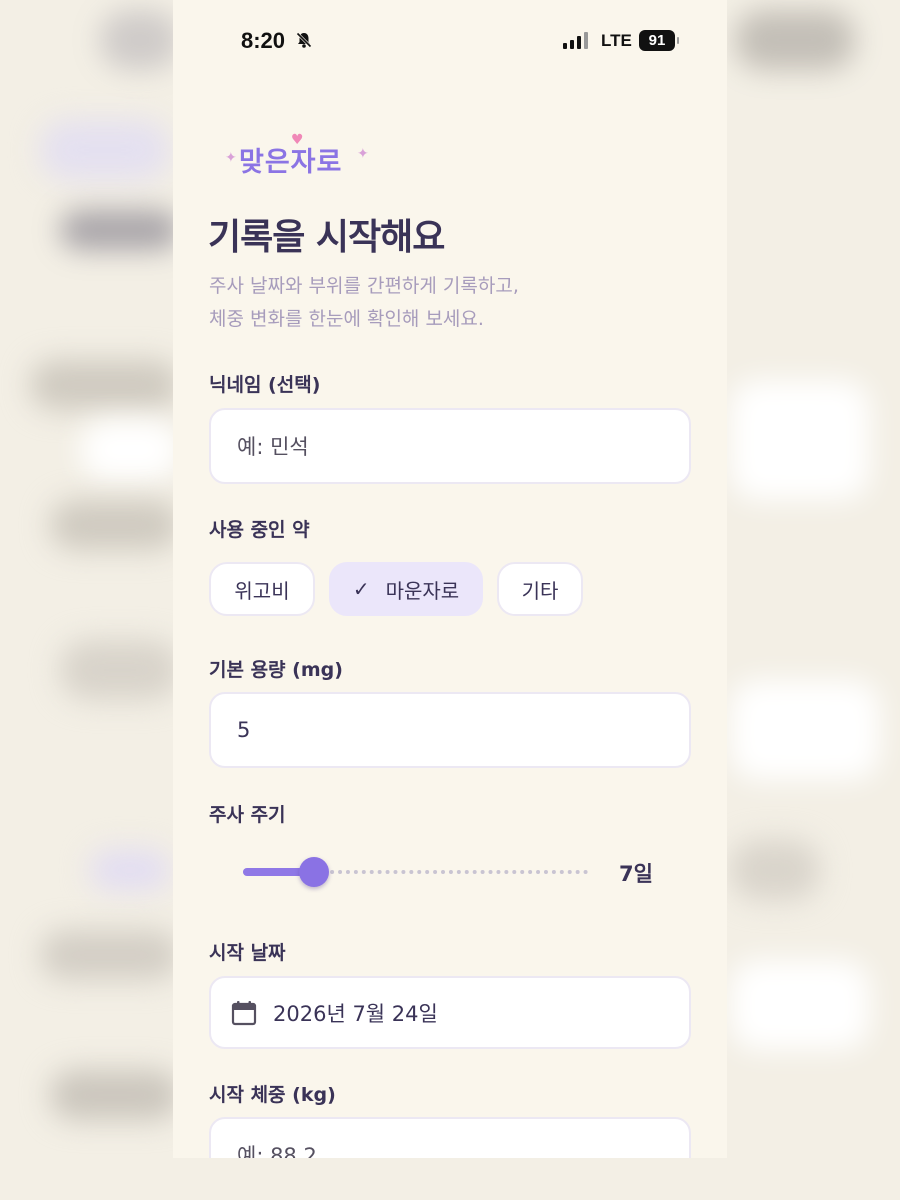 Image resolution: width=900 pixels, height=1200 pixels. Describe the element at coordinates (272, 1095) in the screenshot. I see `start-weight-label: 시작 체중 (kg)` at that location.